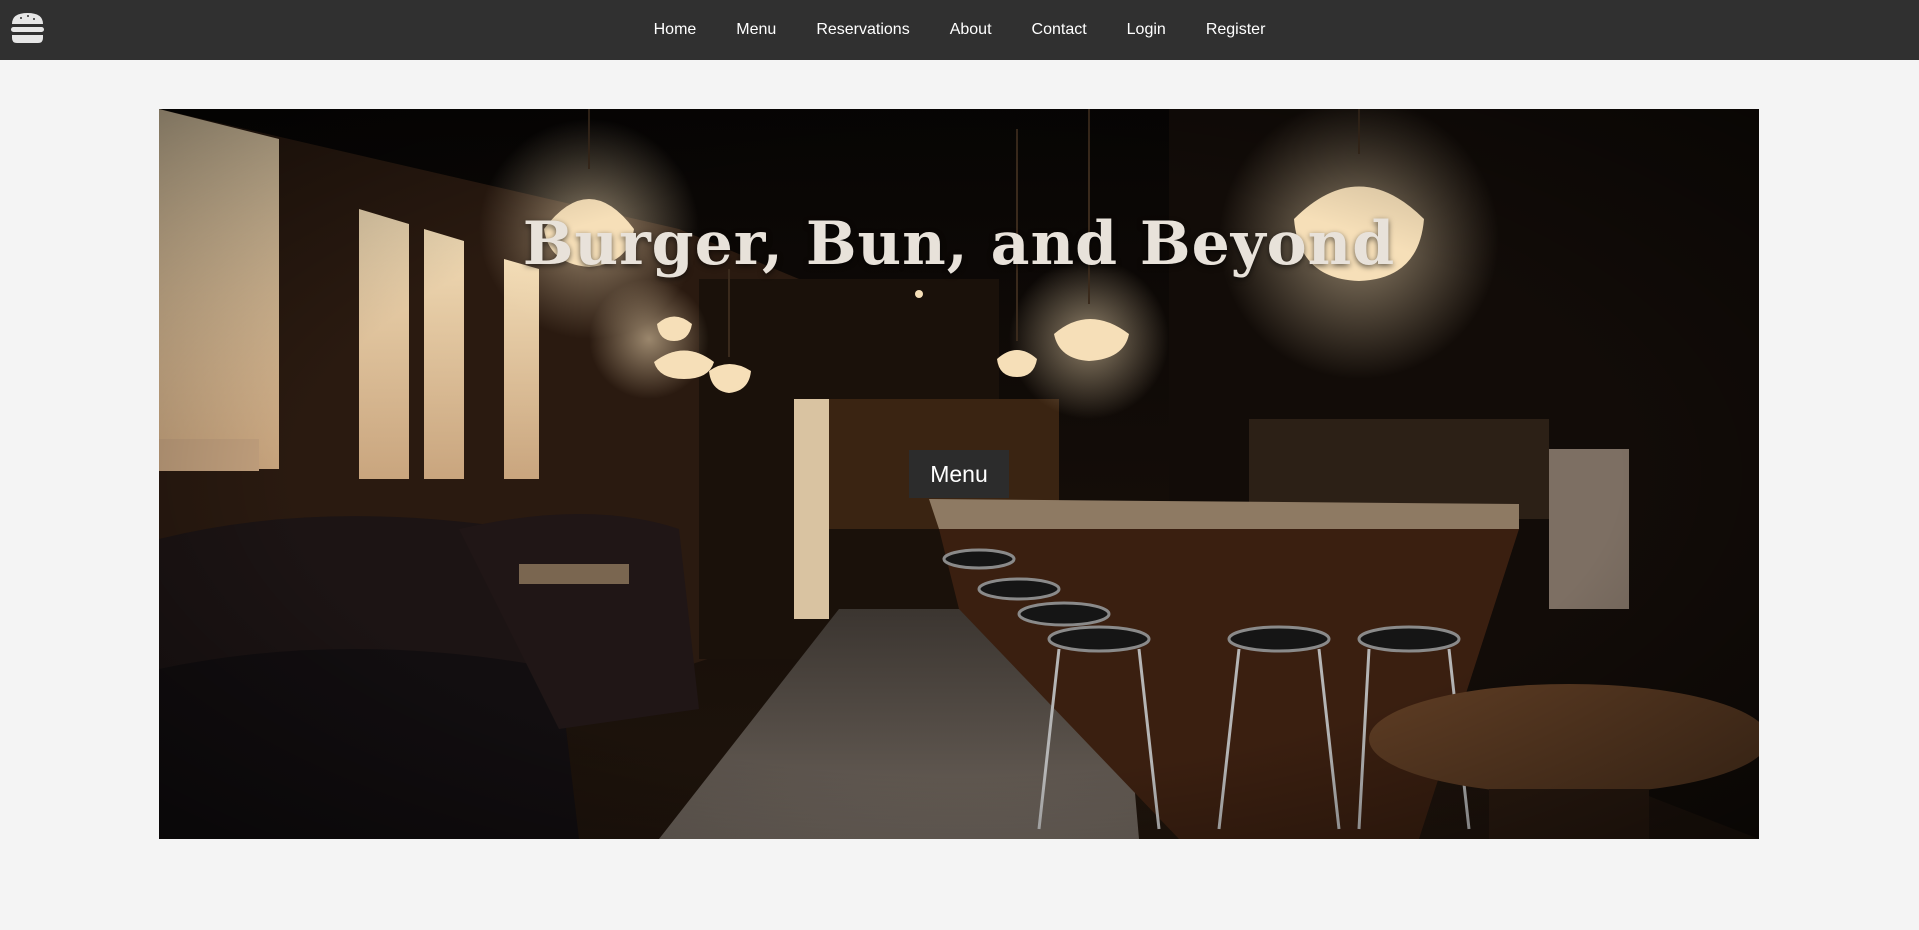 The height and width of the screenshot is (930, 1919). Describe the element at coordinates (1146, 30) in the screenshot. I see `nav-login: Login` at that location.